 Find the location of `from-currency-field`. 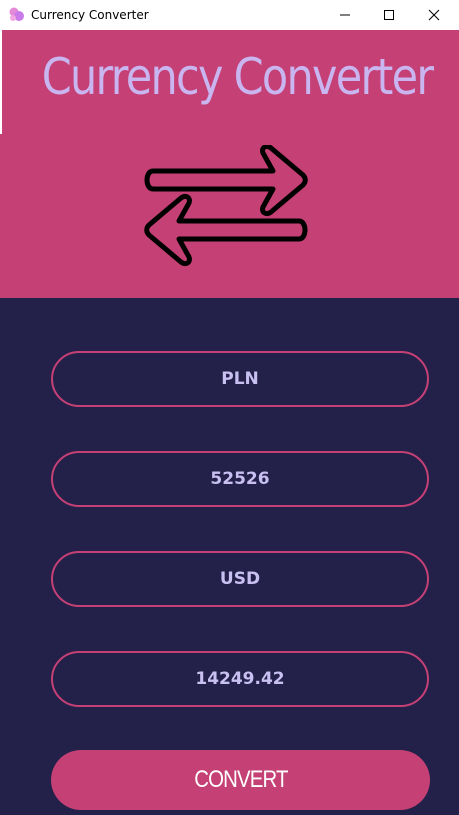

from-currency-field is located at coordinates (240, 379).